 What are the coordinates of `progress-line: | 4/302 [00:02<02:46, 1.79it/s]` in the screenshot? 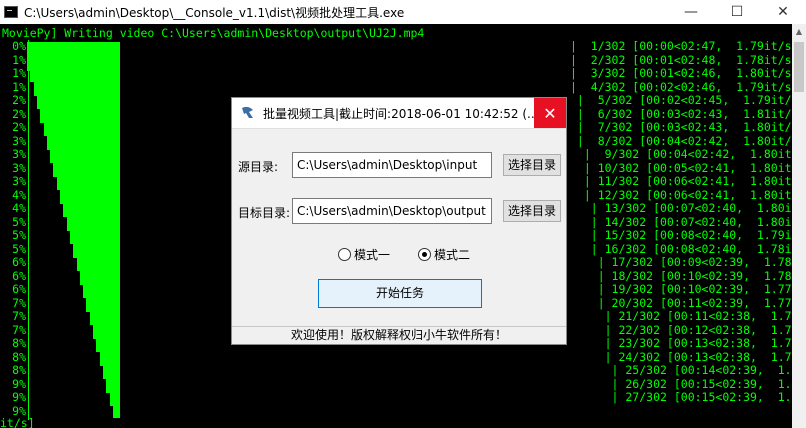 It's located at (681, 86).